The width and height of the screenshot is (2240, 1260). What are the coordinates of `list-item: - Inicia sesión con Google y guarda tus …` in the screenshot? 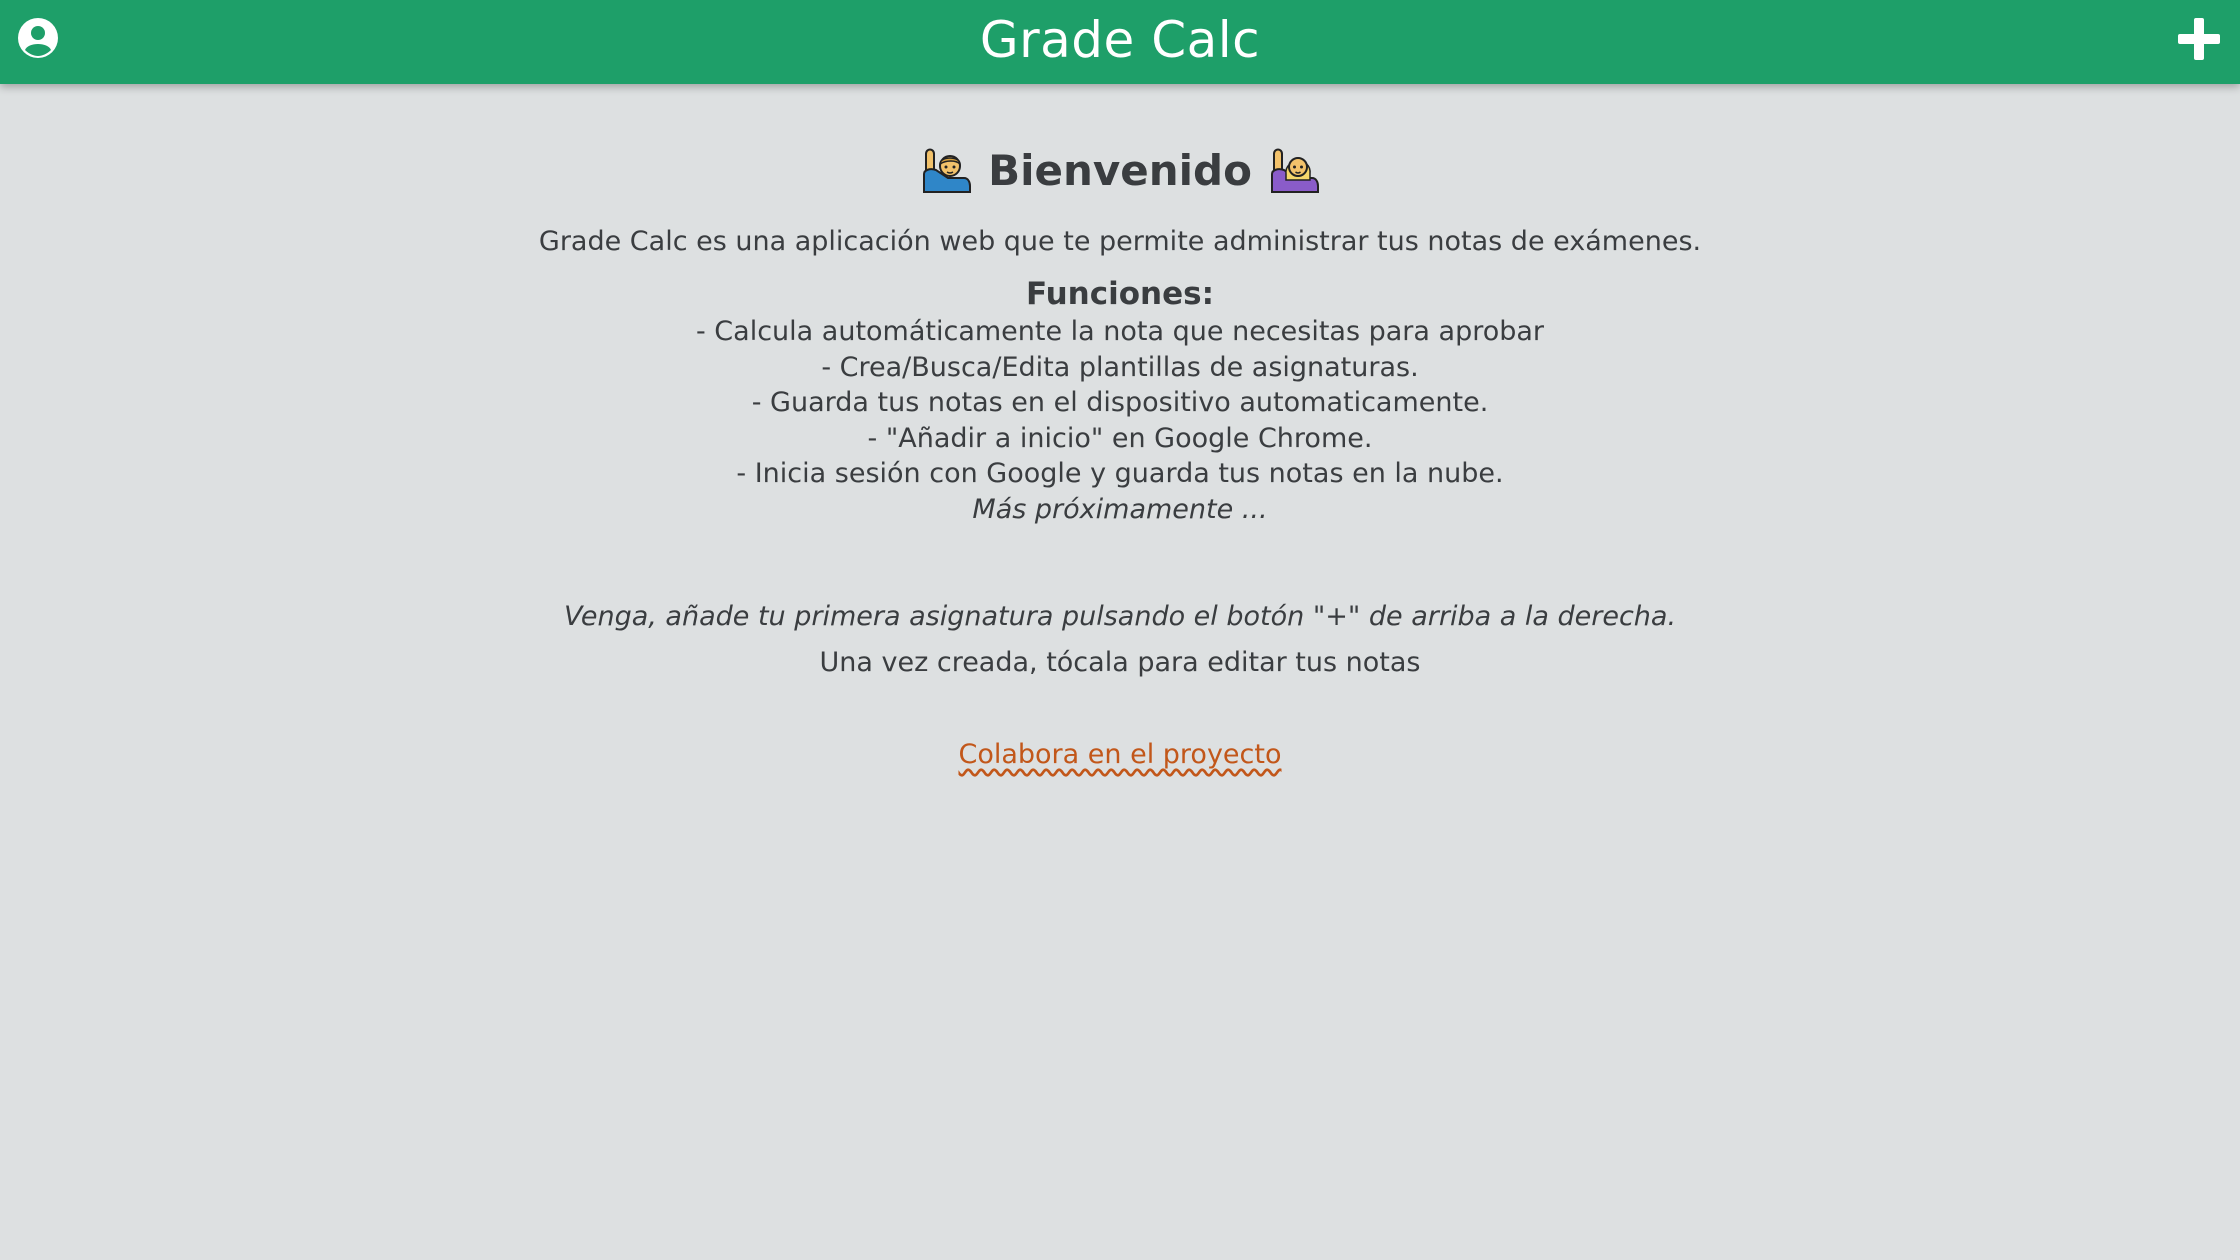 It's located at (1120, 473).